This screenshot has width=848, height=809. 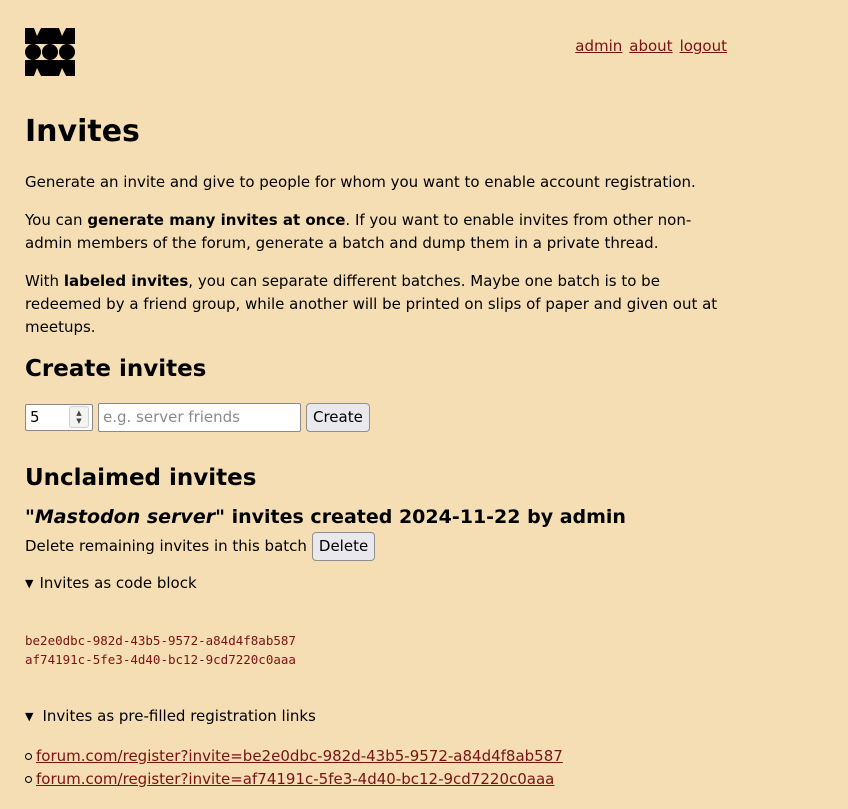 What do you see at coordinates (82, 131) in the screenshot?
I see `page-title: Invites` at bounding box center [82, 131].